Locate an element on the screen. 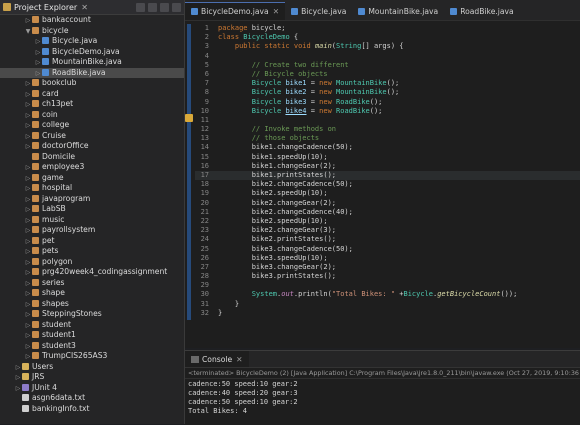 The image size is (580, 425). tree-item: ▷ bankaccount is located at coordinates (92, 20).